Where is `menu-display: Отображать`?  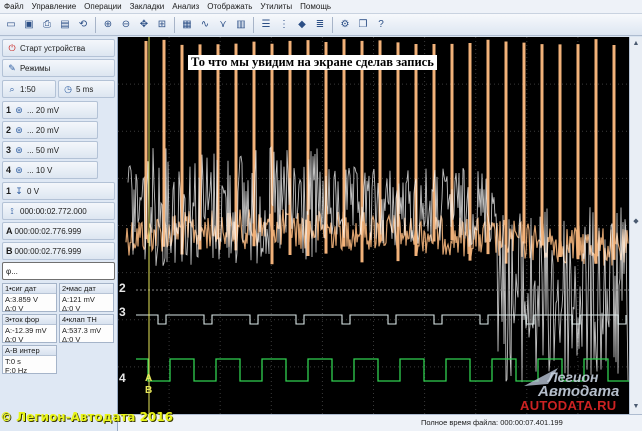
menu-display: Отображать is located at coordinates (229, 6).